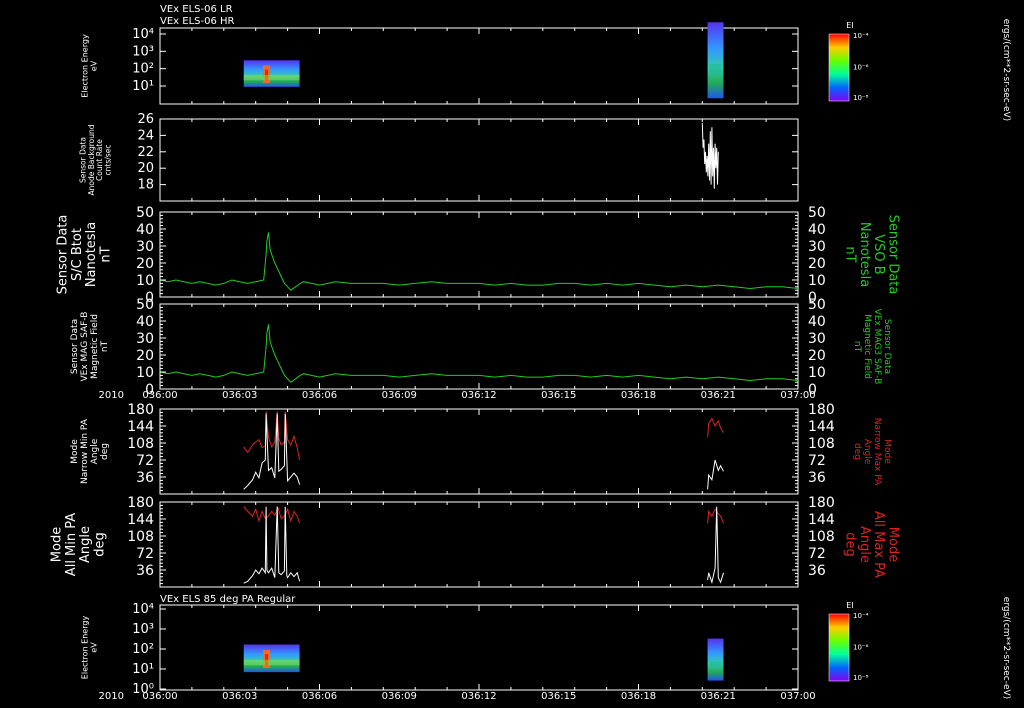 The image size is (1024, 708). What do you see at coordinates (159, 696) in the screenshot?
I see `x-tick-label: 036:00` at bounding box center [159, 696].